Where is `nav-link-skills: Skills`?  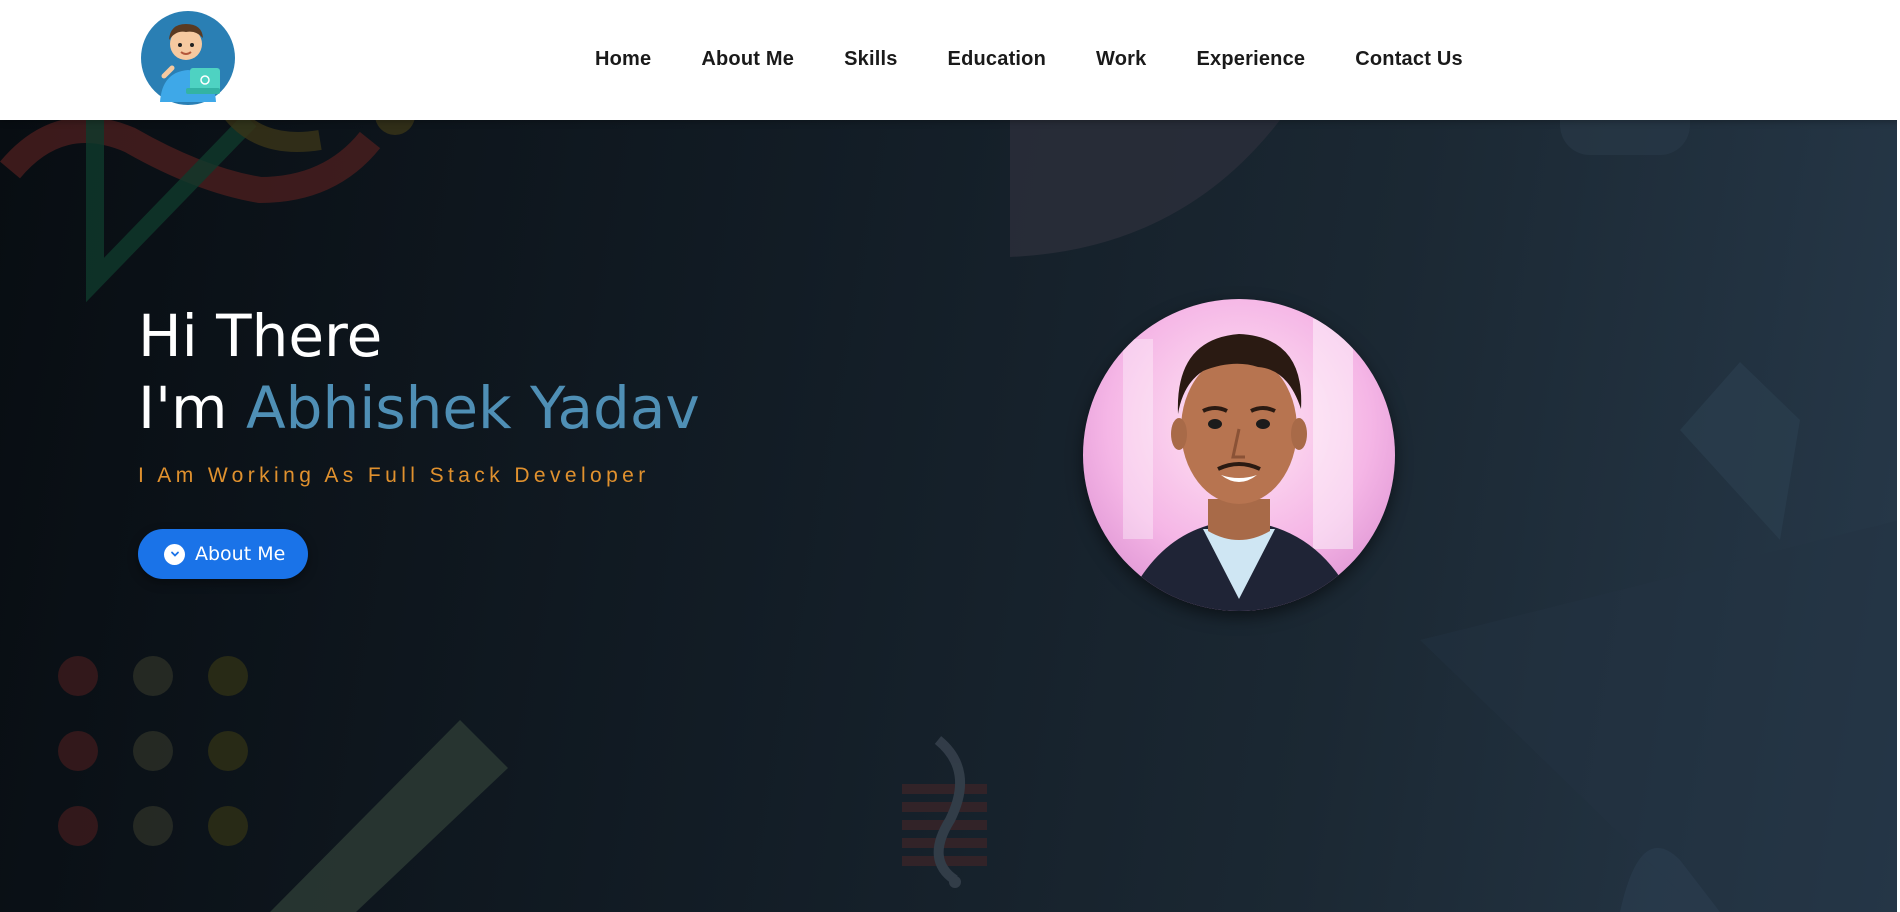
nav-link-skills: Skills is located at coordinates (870, 59).